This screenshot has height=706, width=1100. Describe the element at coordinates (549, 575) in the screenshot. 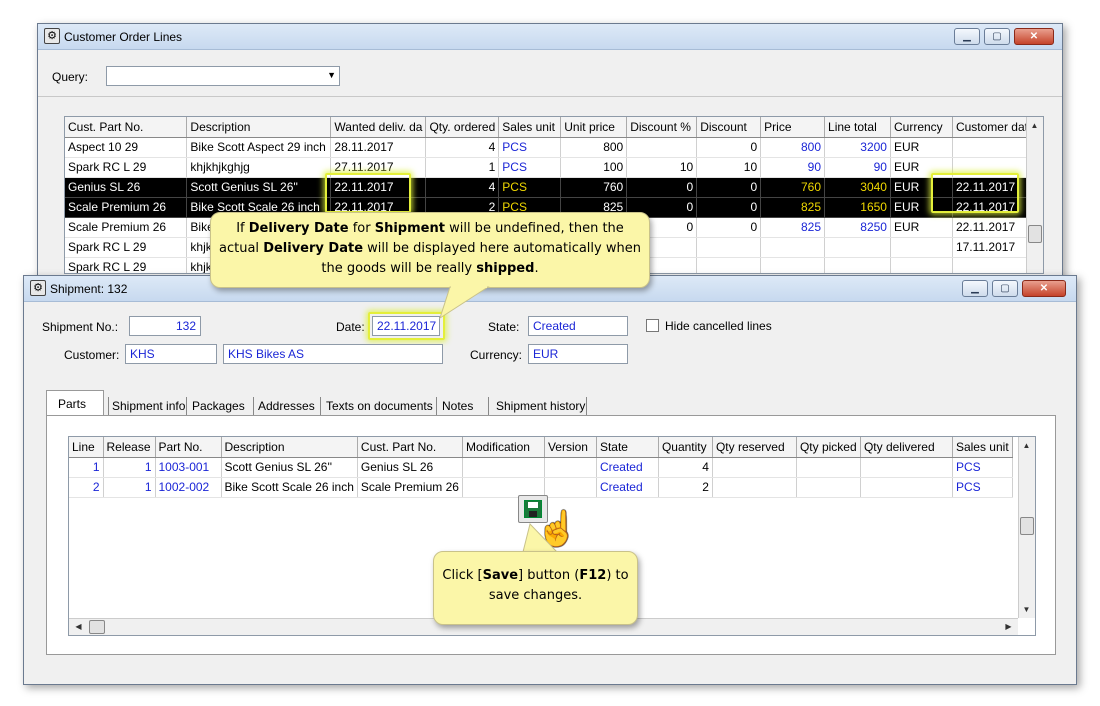

I see `callout-text: ] button (` at that location.